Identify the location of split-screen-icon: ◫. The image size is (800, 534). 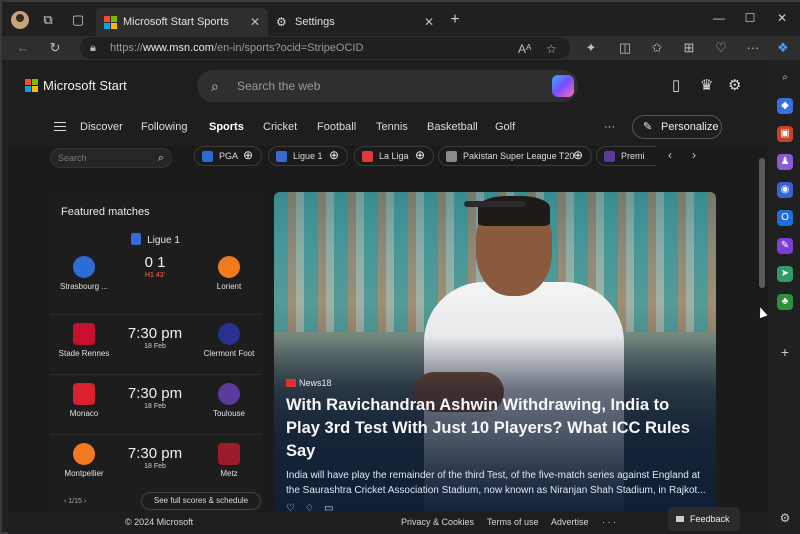
(625, 48).